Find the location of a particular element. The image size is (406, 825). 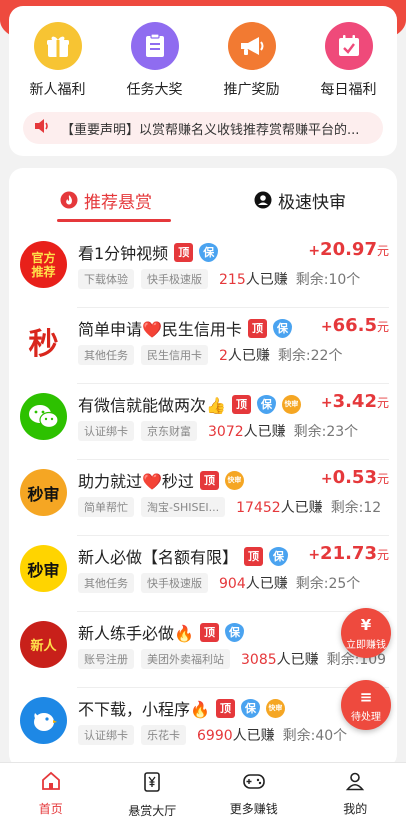

user-icon is located at coordinates (355, 783).